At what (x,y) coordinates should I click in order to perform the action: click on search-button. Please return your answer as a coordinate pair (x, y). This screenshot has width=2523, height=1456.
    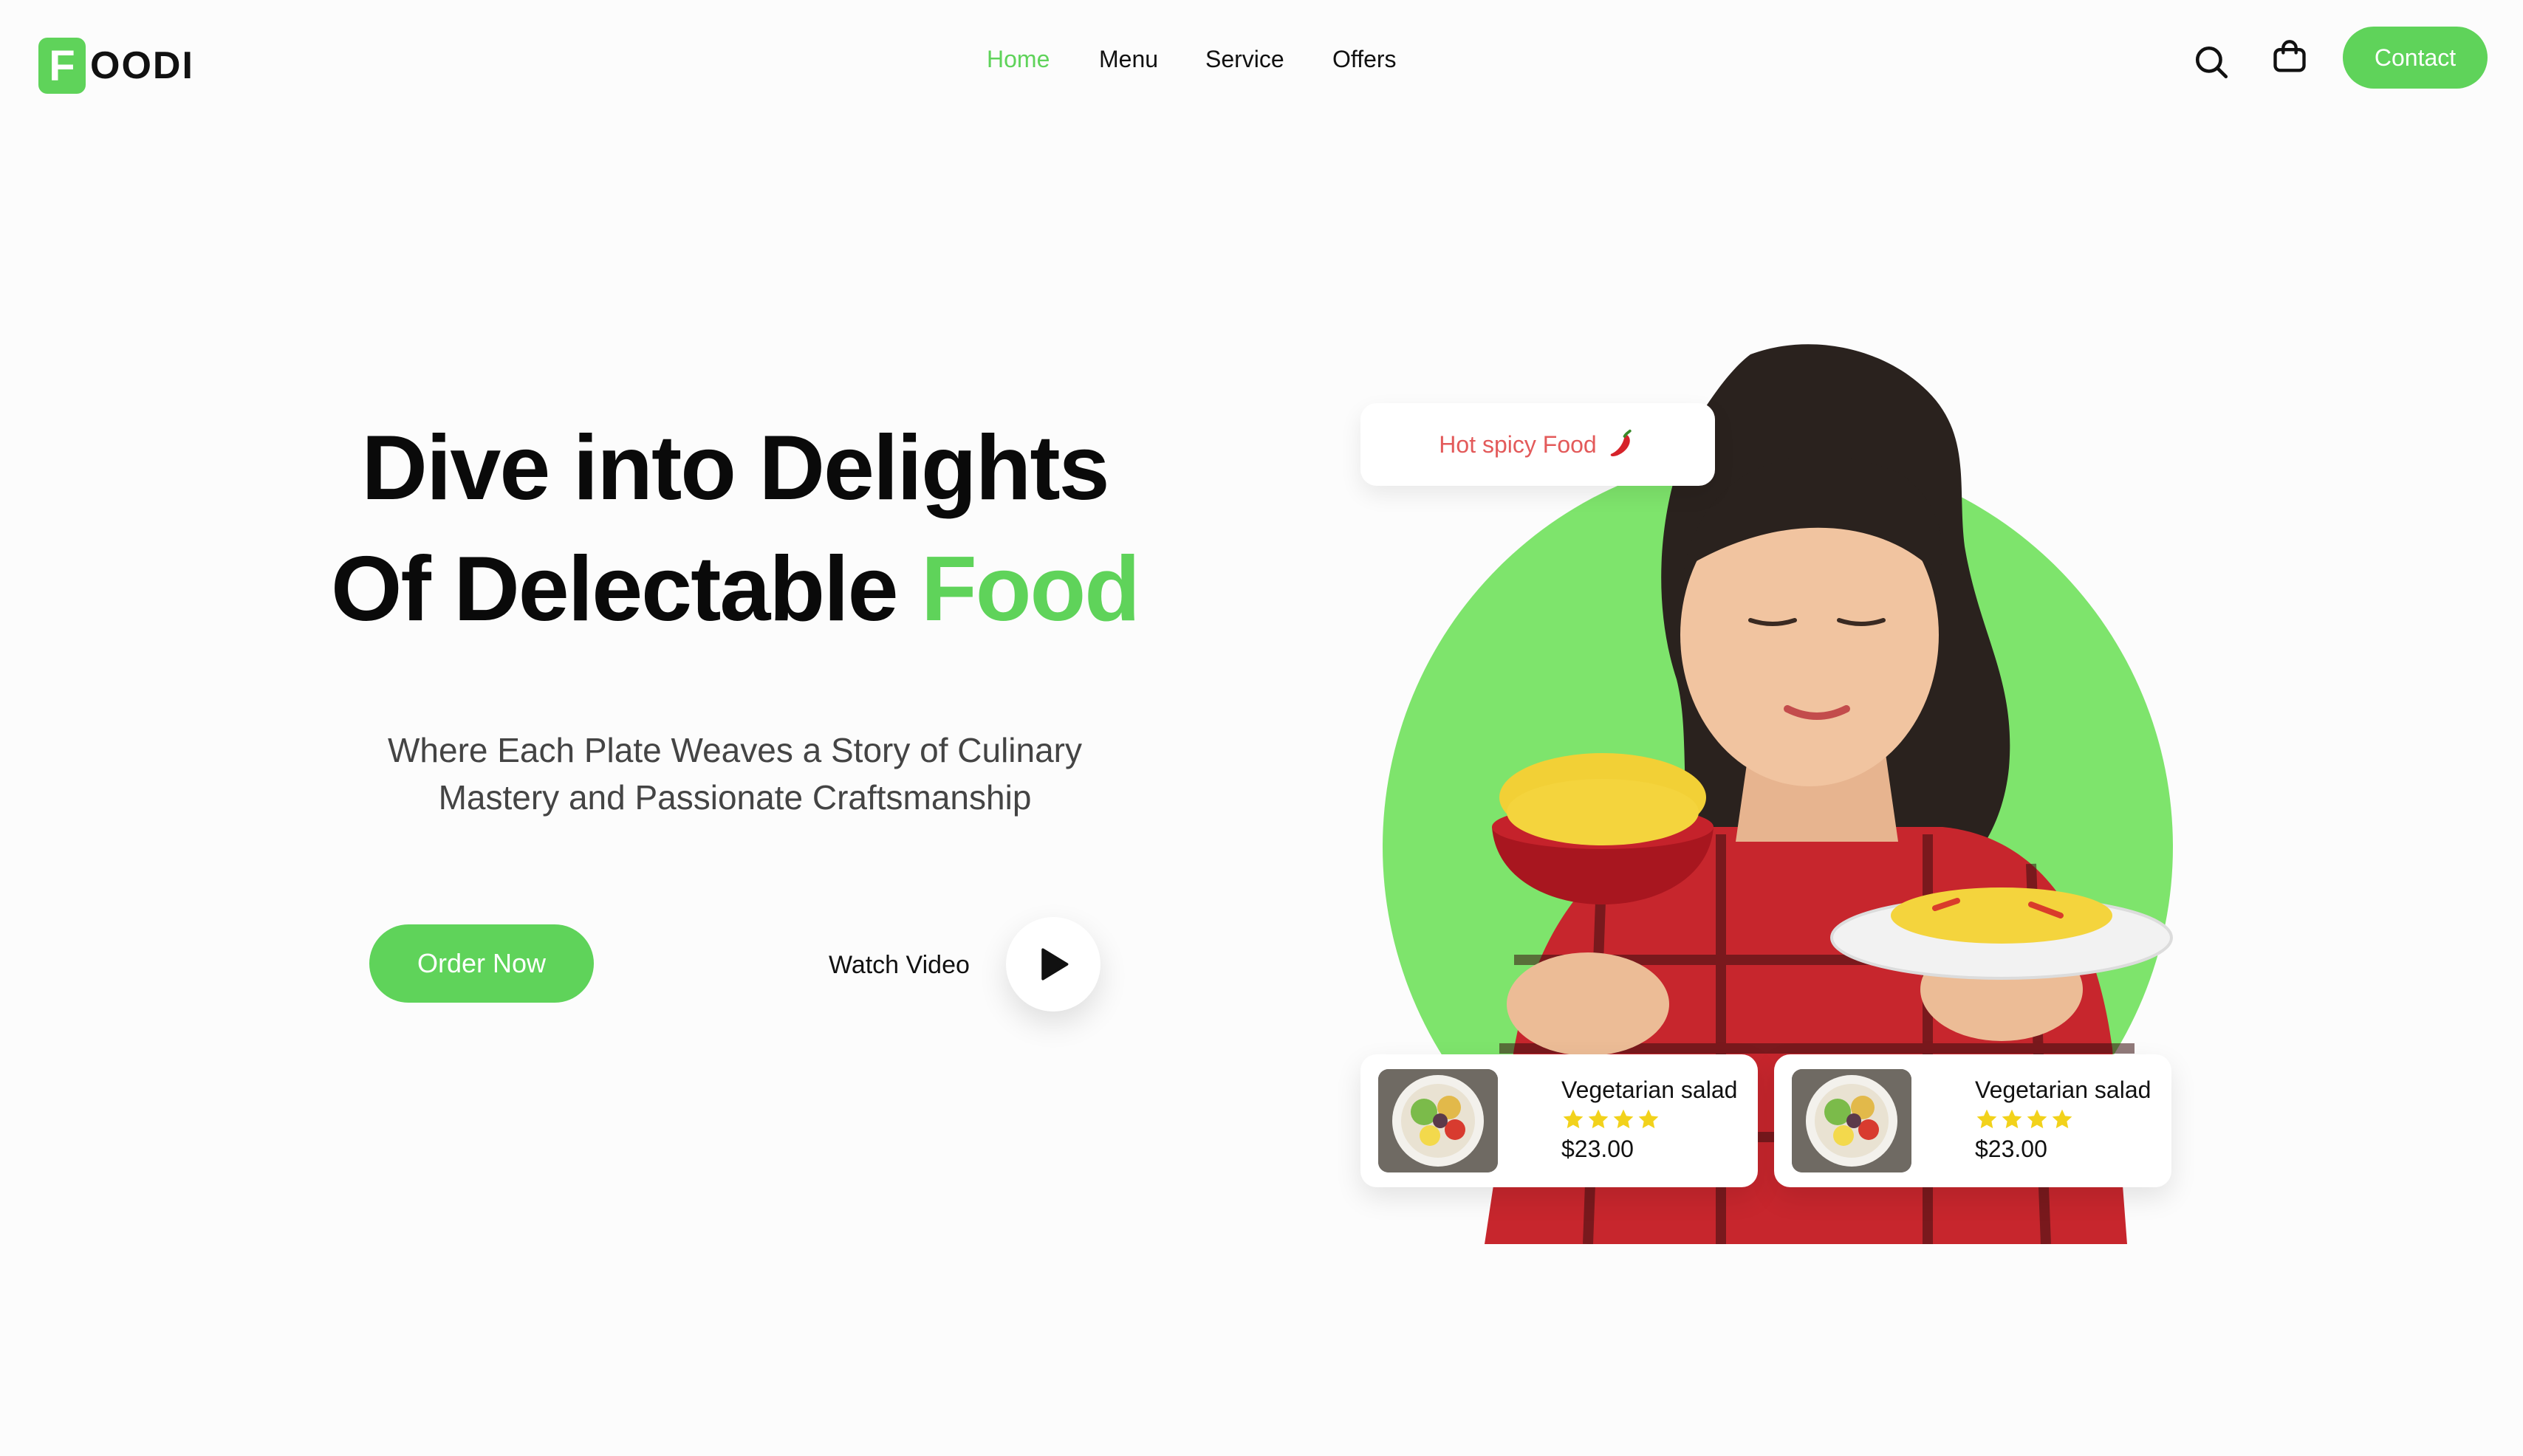
    Looking at the image, I should click on (2212, 62).